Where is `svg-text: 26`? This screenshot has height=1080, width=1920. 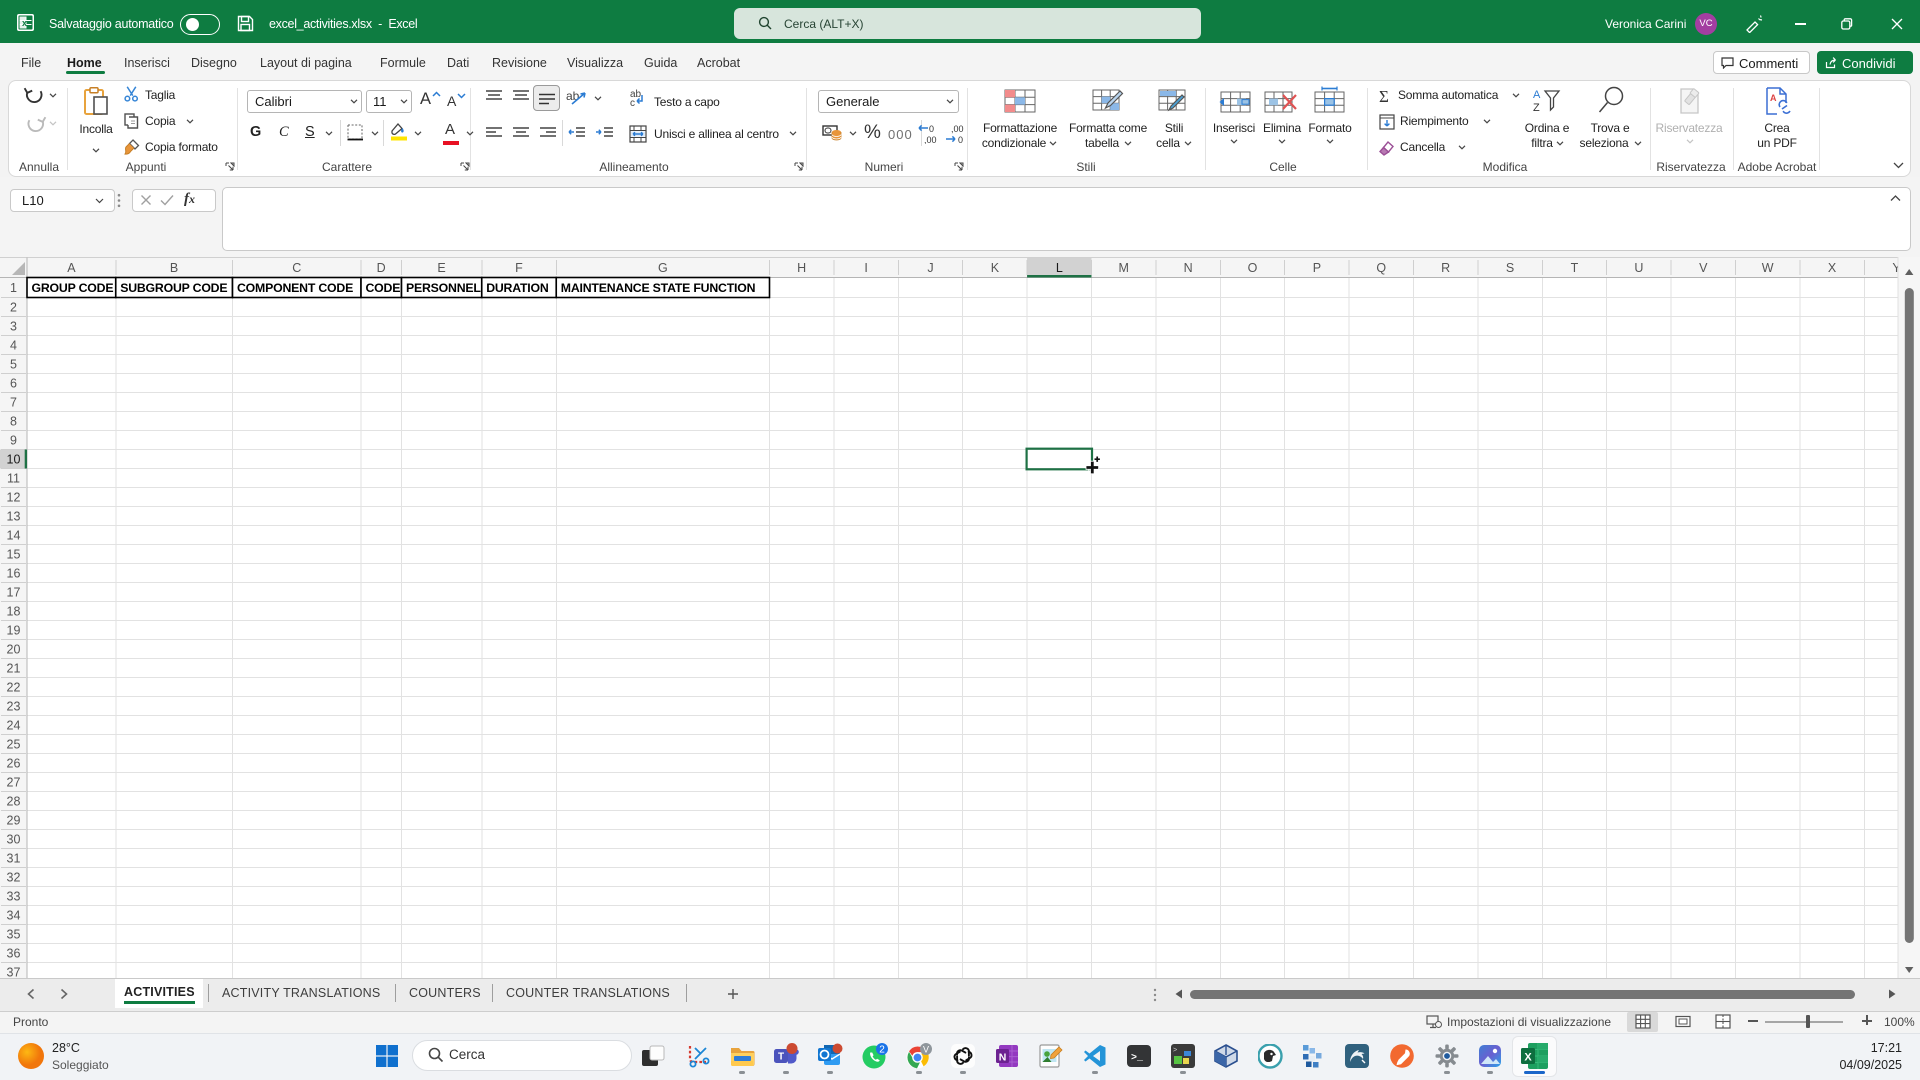
svg-text: 26 is located at coordinates (14, 763).